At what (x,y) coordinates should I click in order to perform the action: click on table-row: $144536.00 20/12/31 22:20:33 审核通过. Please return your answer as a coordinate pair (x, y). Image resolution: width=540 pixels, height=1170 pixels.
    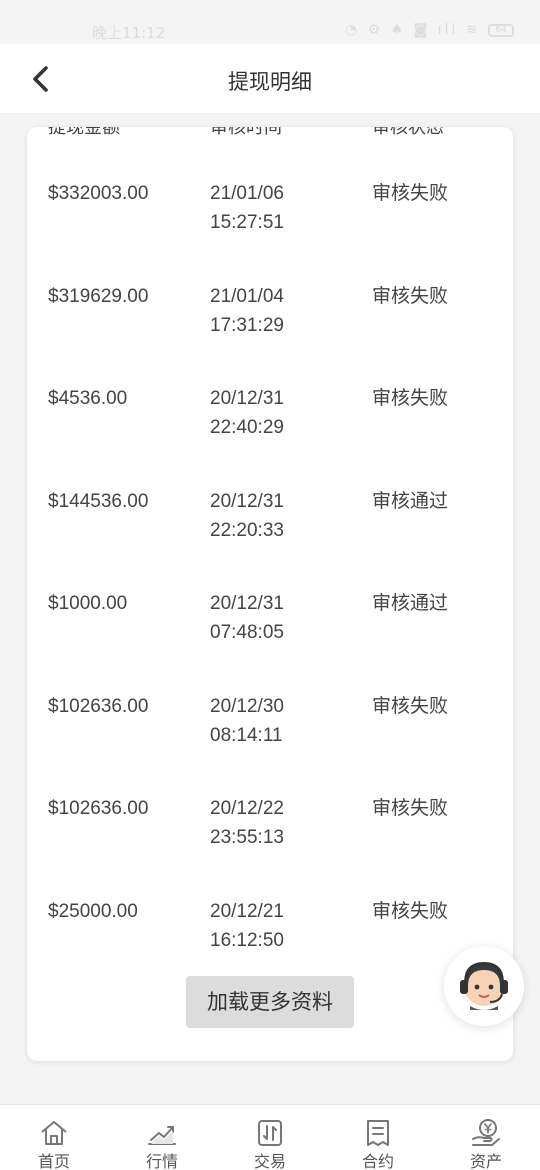
    Looking at the image, I should click on (270, 538).